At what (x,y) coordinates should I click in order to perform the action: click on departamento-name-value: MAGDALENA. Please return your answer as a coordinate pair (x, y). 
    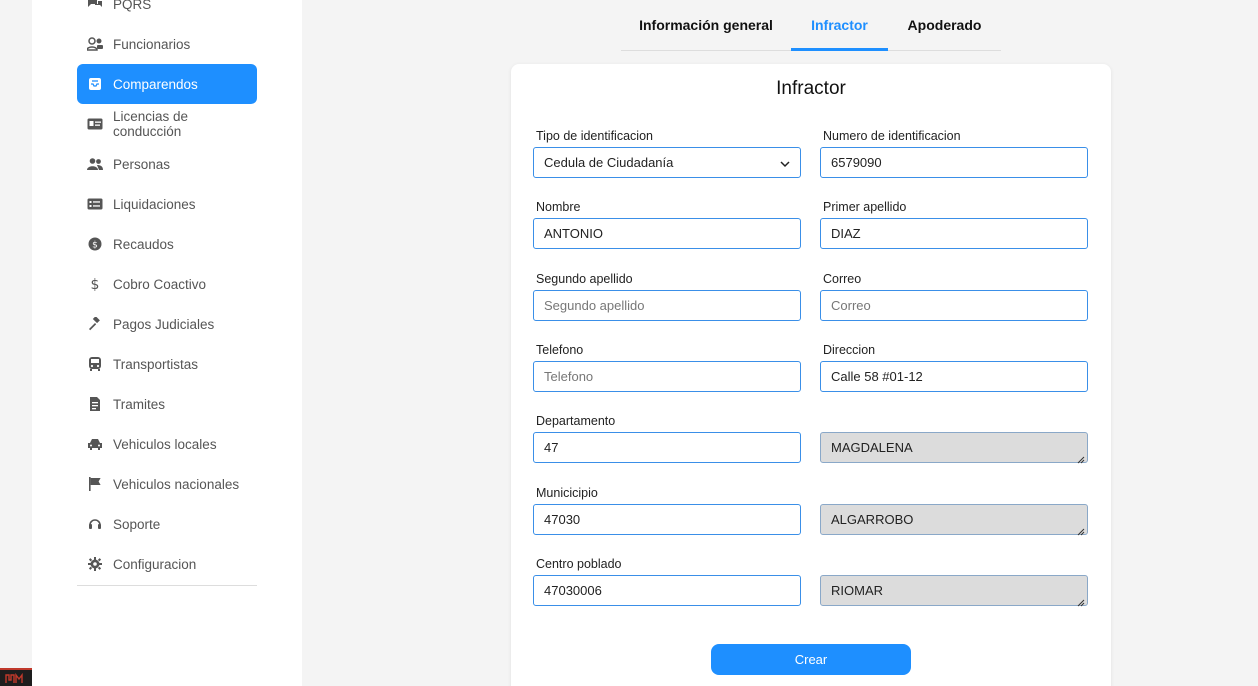
    Looking at the image, I should click on (872, 447).